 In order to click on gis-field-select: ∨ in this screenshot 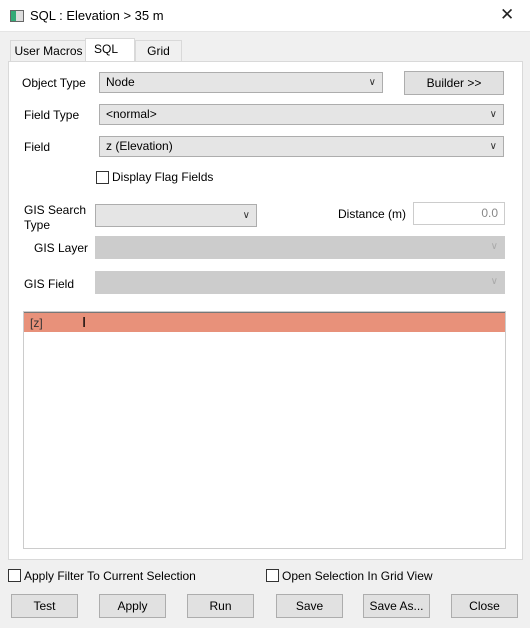, I will do `click(300, 282)`.